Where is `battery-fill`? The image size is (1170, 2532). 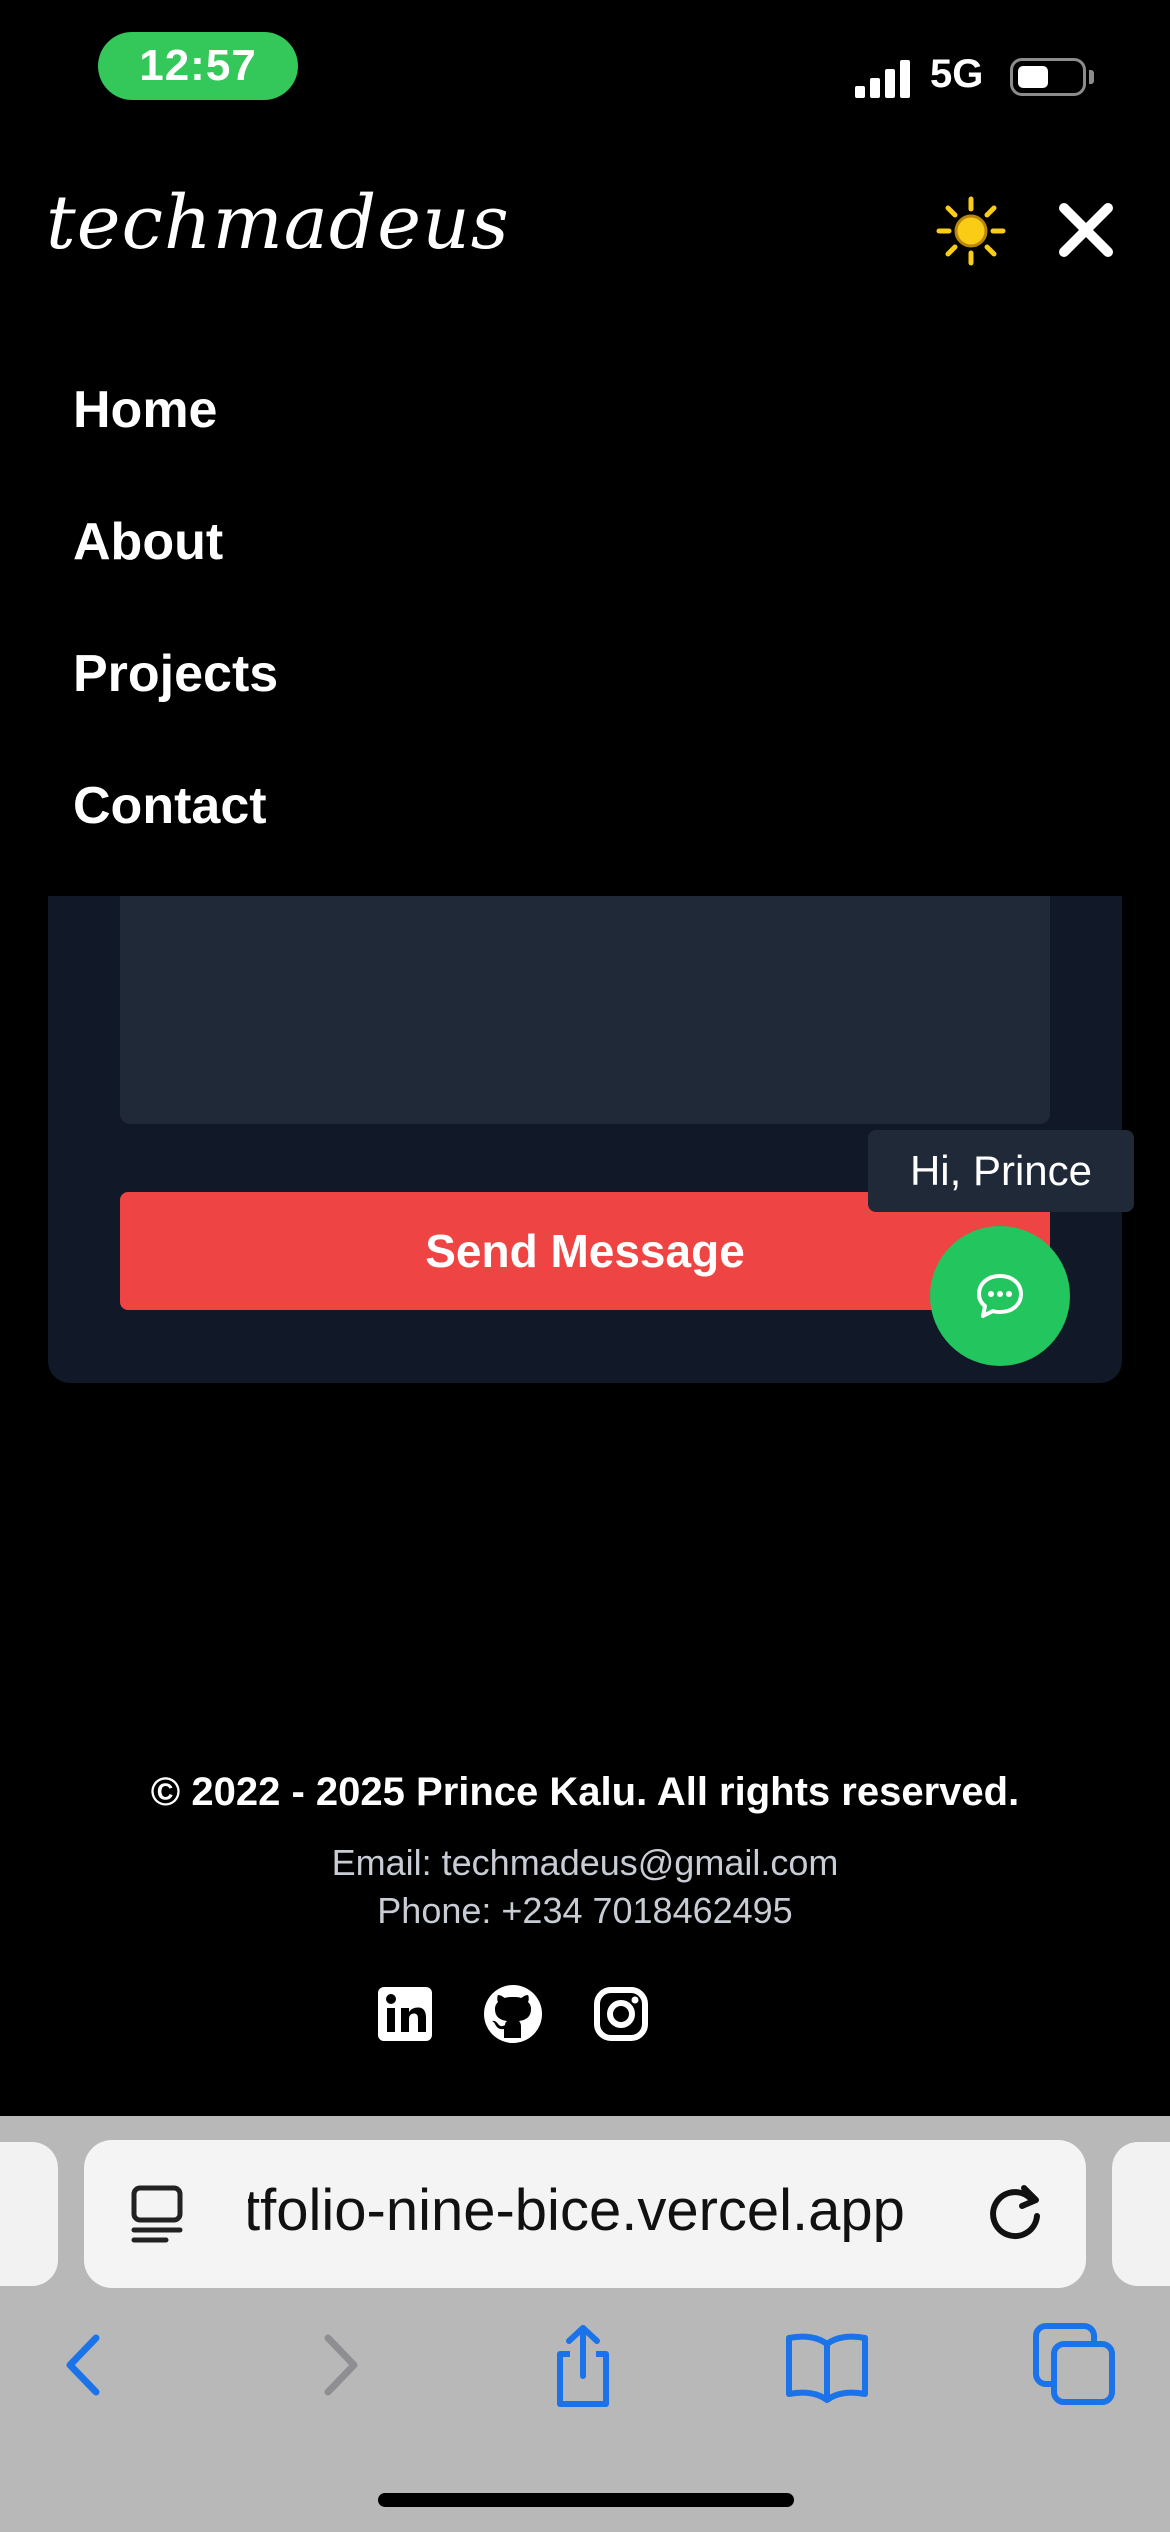
battery-fill is located at coordinates (1033, 77).